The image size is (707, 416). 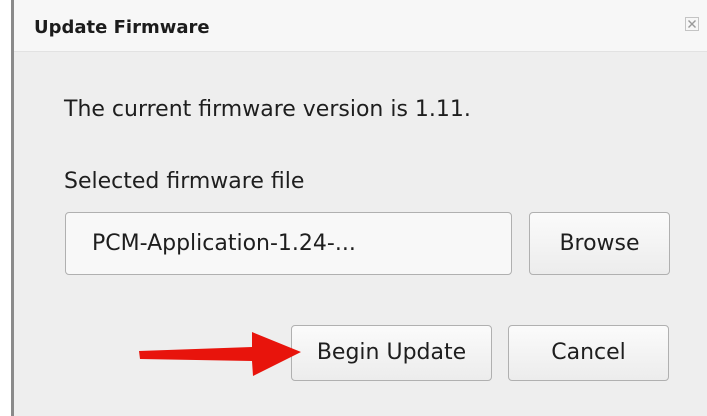 I want to click on cancel-button: Cancel, so click(x=588, y=353).